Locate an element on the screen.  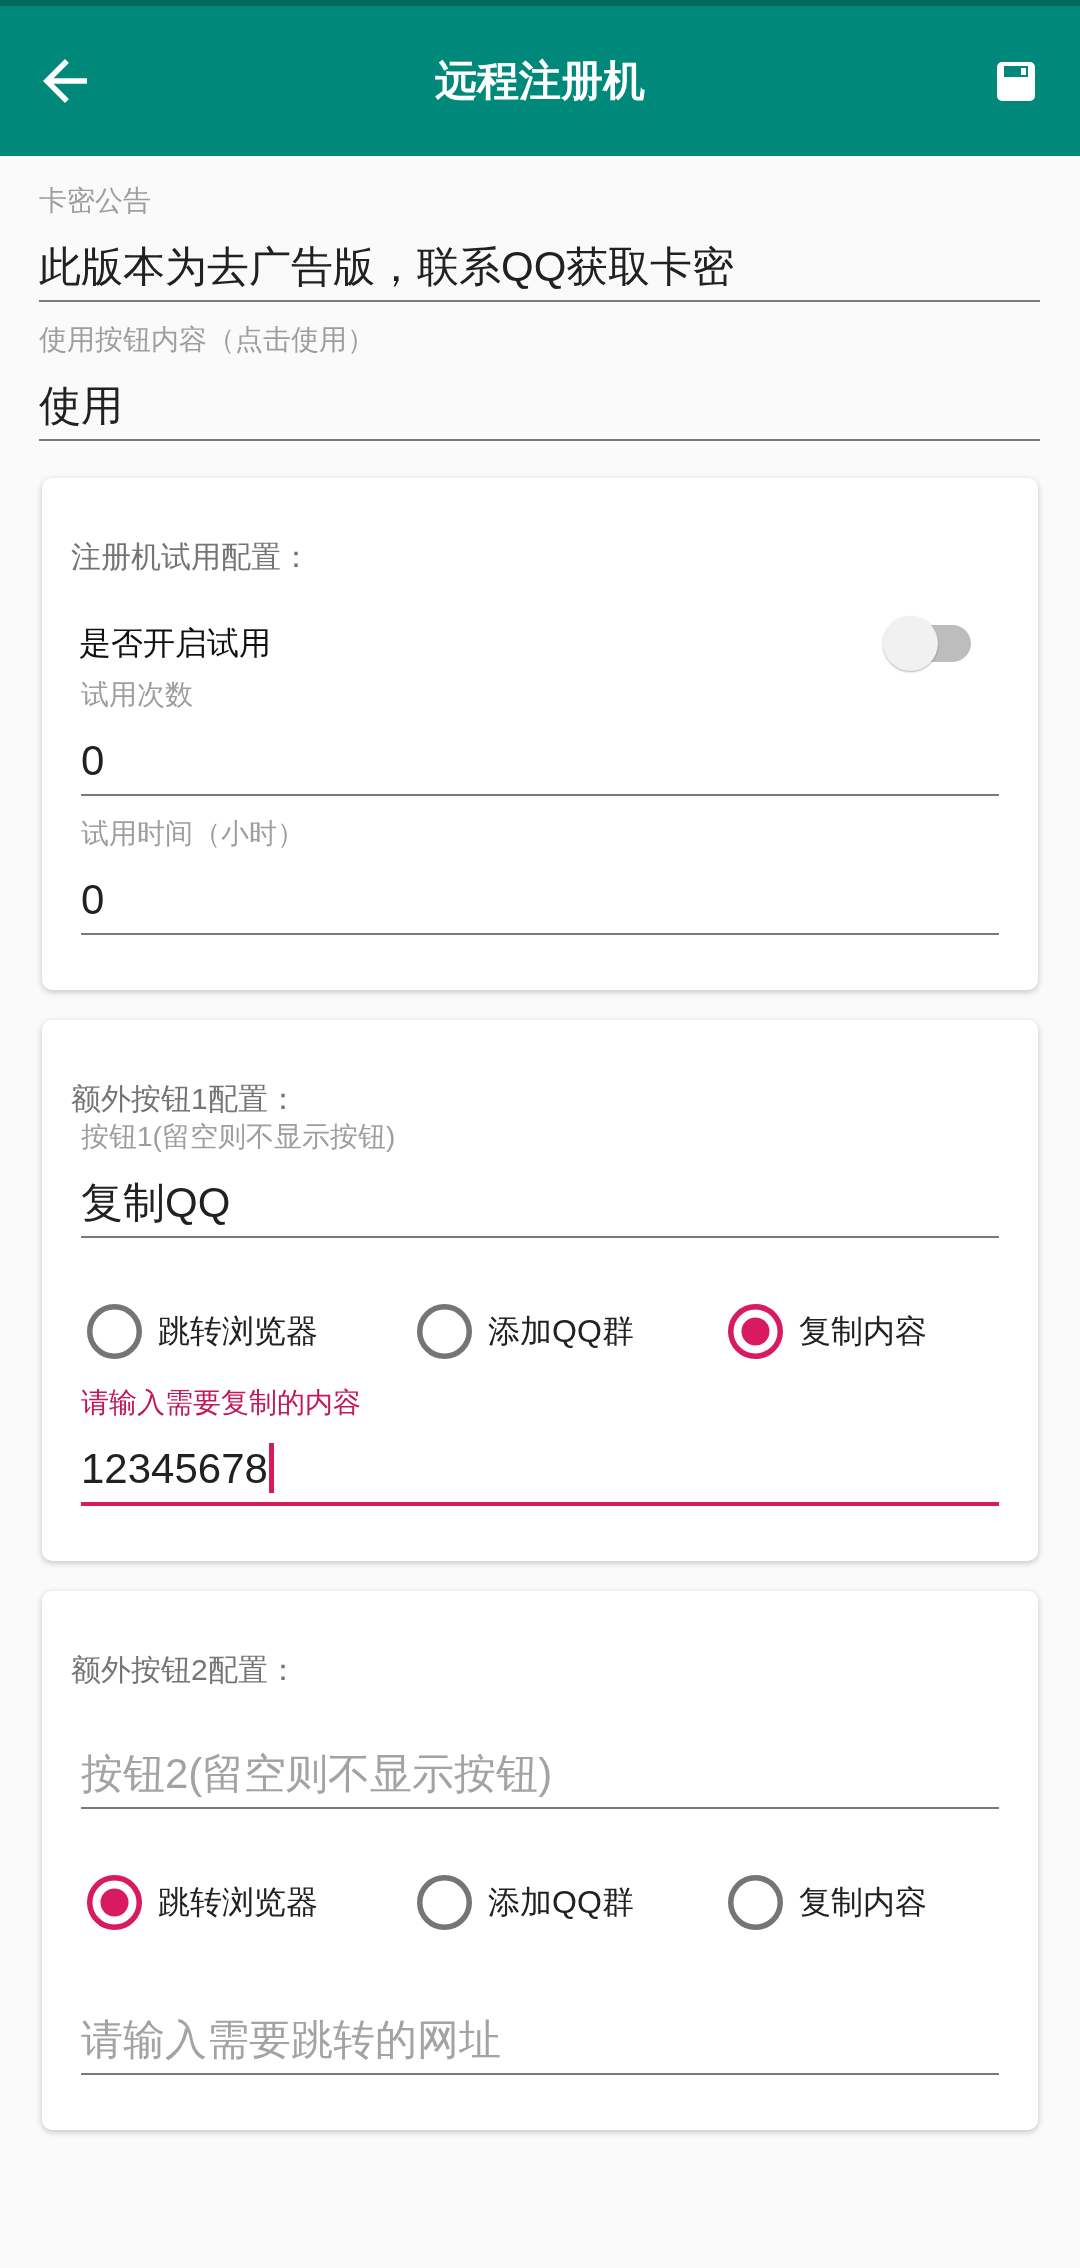
input-field: 试用次数 0 is located at coordinates (540, 736).